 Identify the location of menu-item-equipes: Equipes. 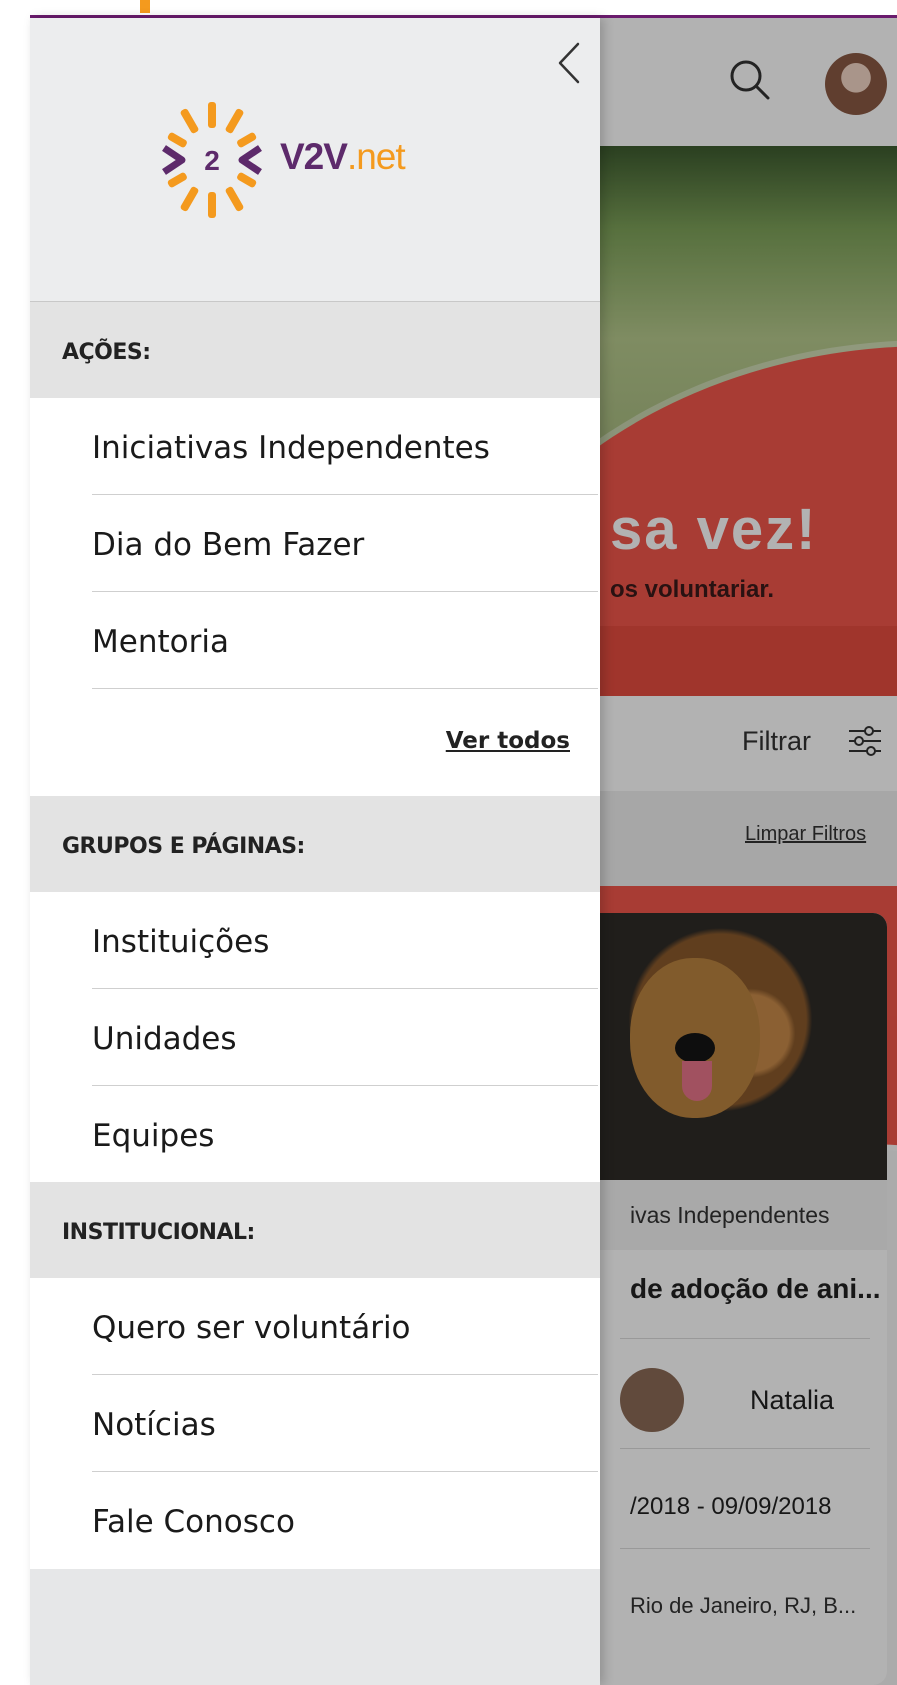
(345, 1134).